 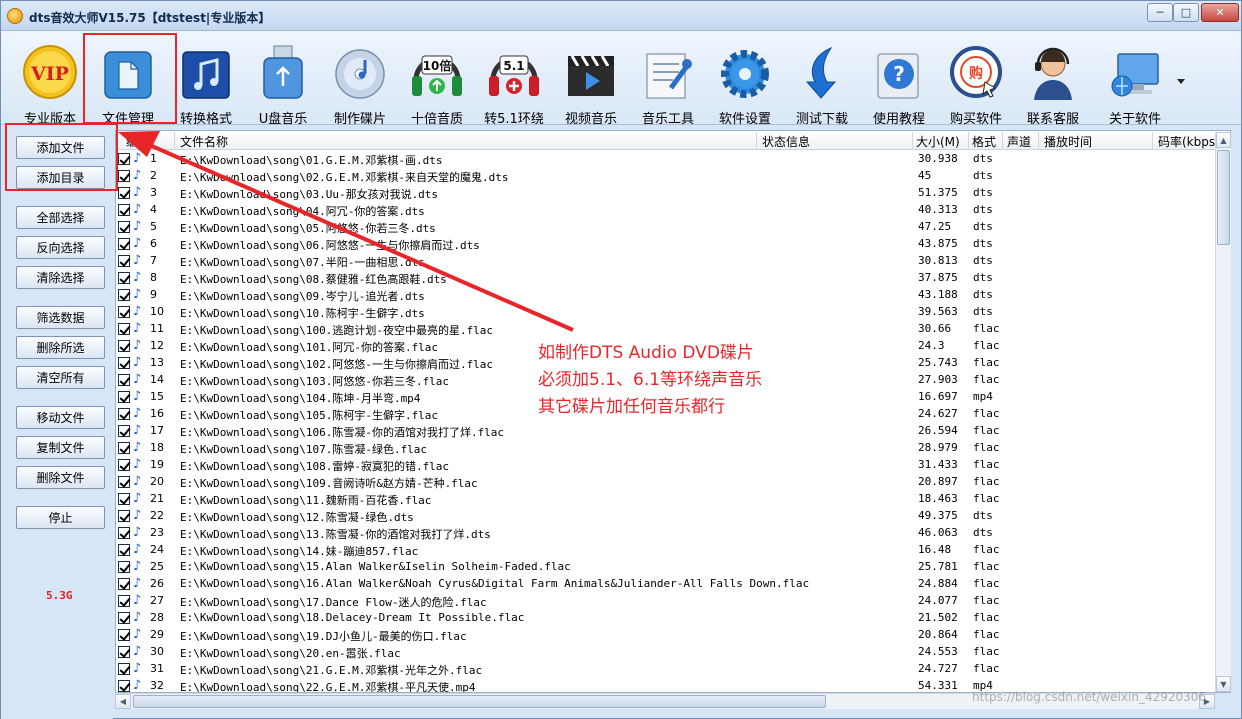 I want to click on column-header-index: 编号, so click(x=138, y=141).